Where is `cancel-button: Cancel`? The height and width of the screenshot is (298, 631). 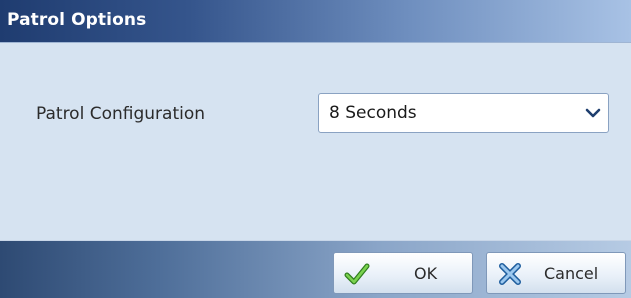 cancel-button: Cancel is located at coordinates (556, 273).